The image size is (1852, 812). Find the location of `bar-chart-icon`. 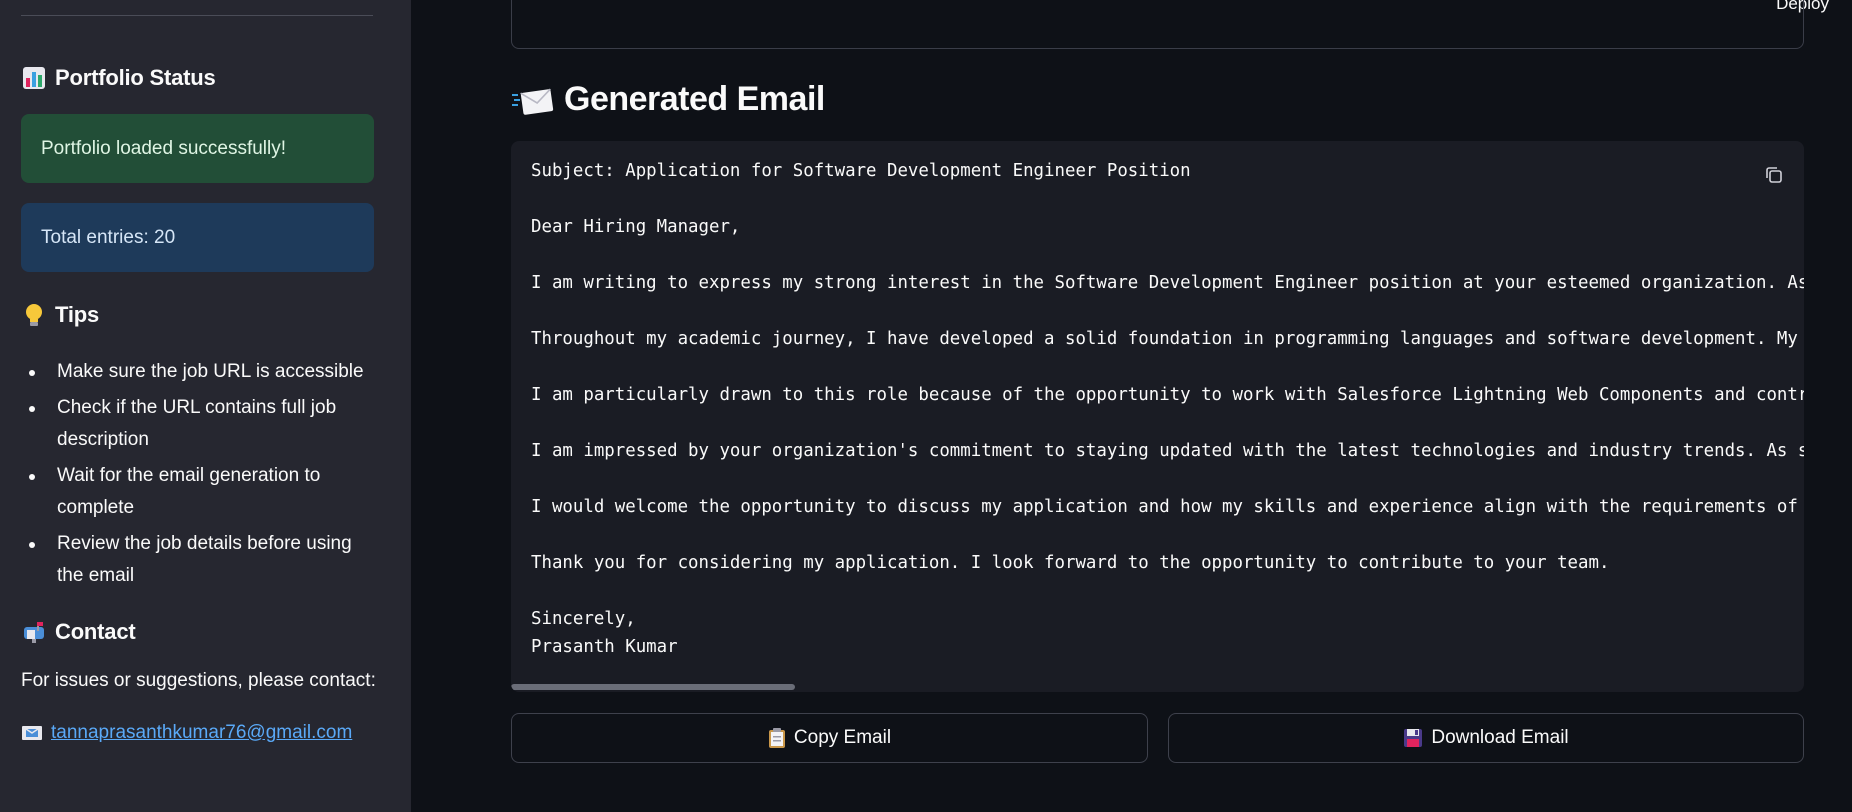

bar-chart-icon is located at coordinates (34, 78).